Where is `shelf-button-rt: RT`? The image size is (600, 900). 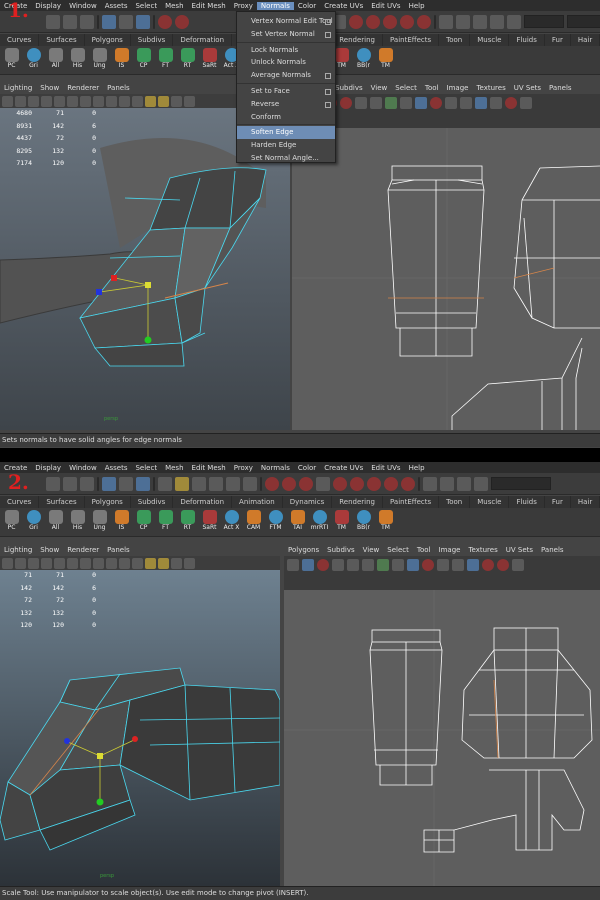
shelf-button-rt: RT is located at coordinates (187, 60).